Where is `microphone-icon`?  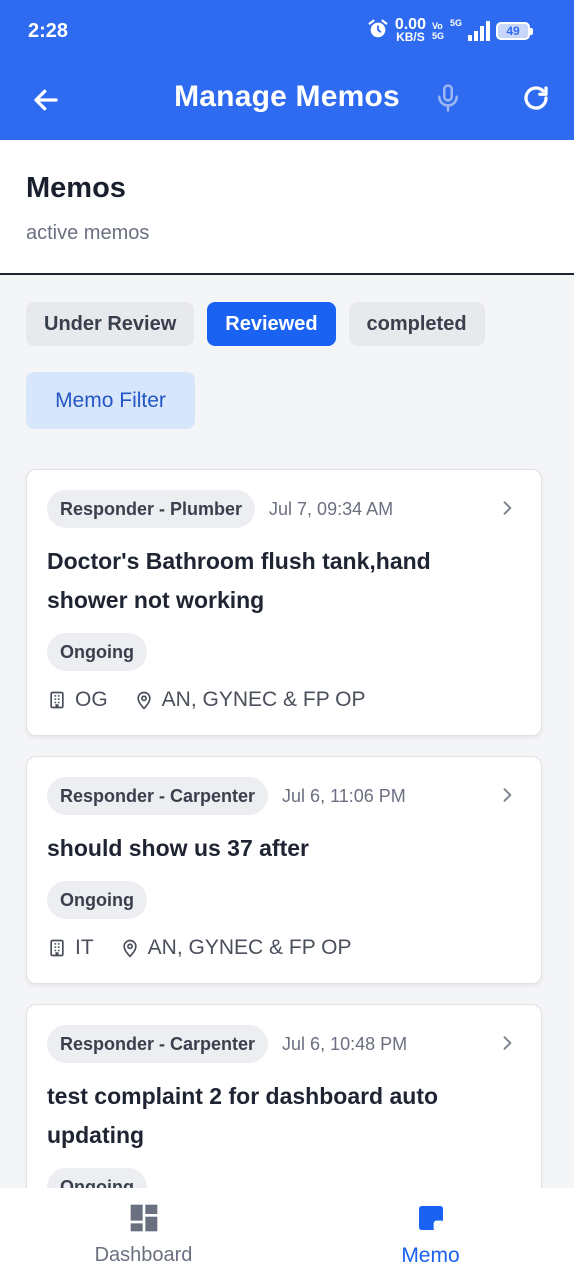 microphone-icon is located at coordinates (448, 98).